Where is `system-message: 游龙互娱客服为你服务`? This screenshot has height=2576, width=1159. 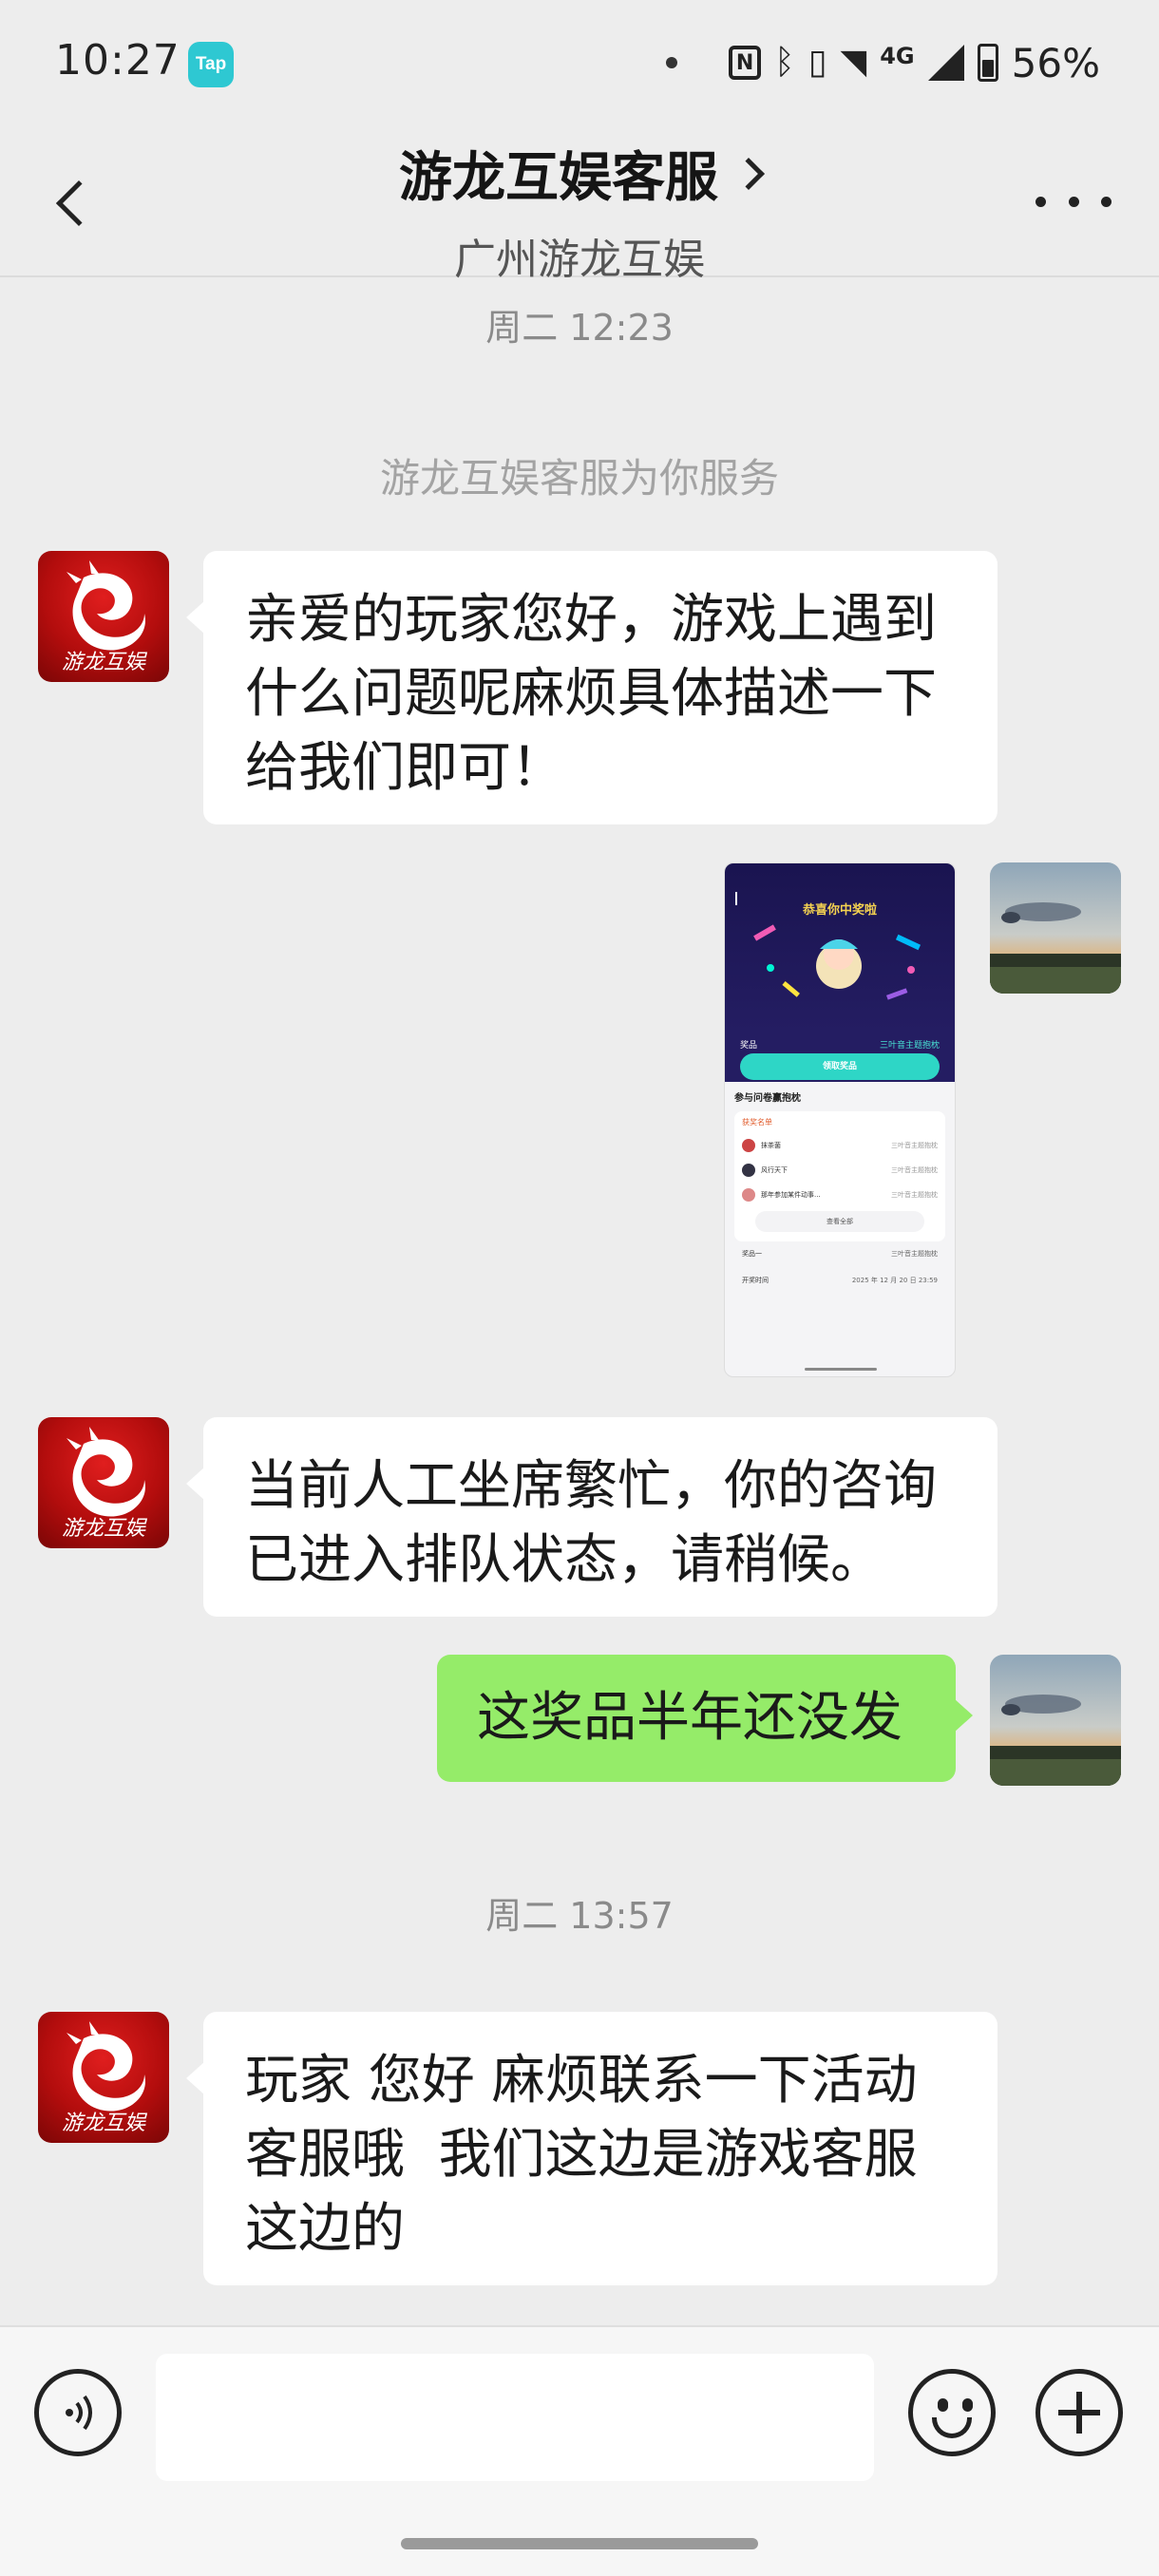 system-message: 游龙互娱客服为你服务 is located at coordinates (579, 478).